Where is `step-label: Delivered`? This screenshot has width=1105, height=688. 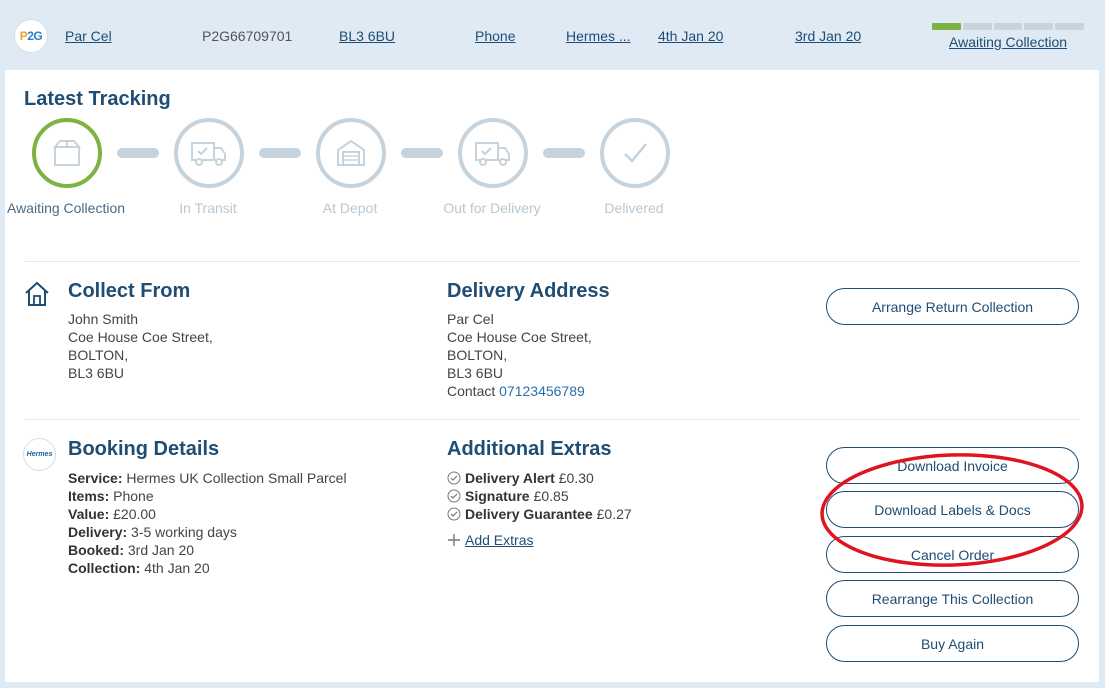
step-label: Delivered is located at coordinates (634, 208).